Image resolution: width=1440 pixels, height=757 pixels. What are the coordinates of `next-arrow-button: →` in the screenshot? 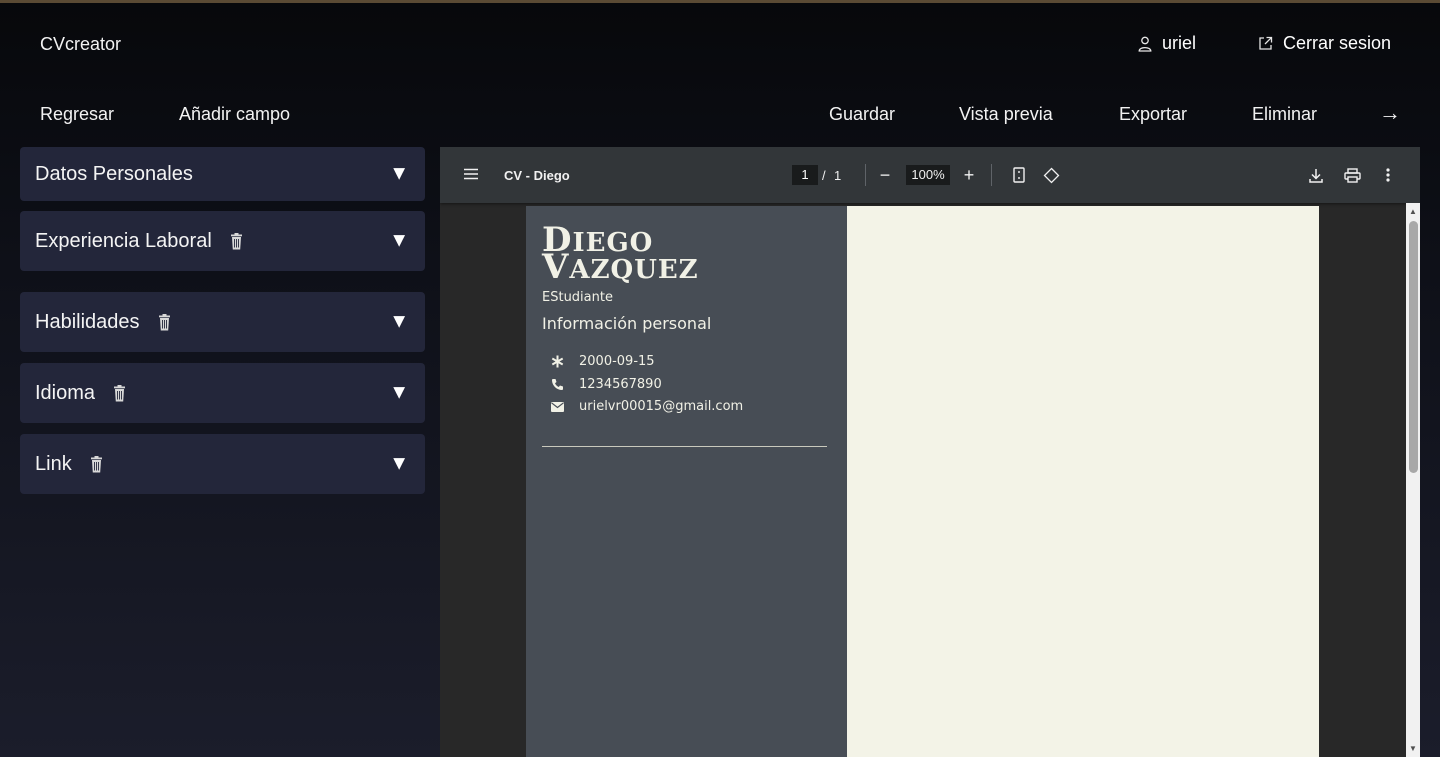 It's located at (1390, 113).